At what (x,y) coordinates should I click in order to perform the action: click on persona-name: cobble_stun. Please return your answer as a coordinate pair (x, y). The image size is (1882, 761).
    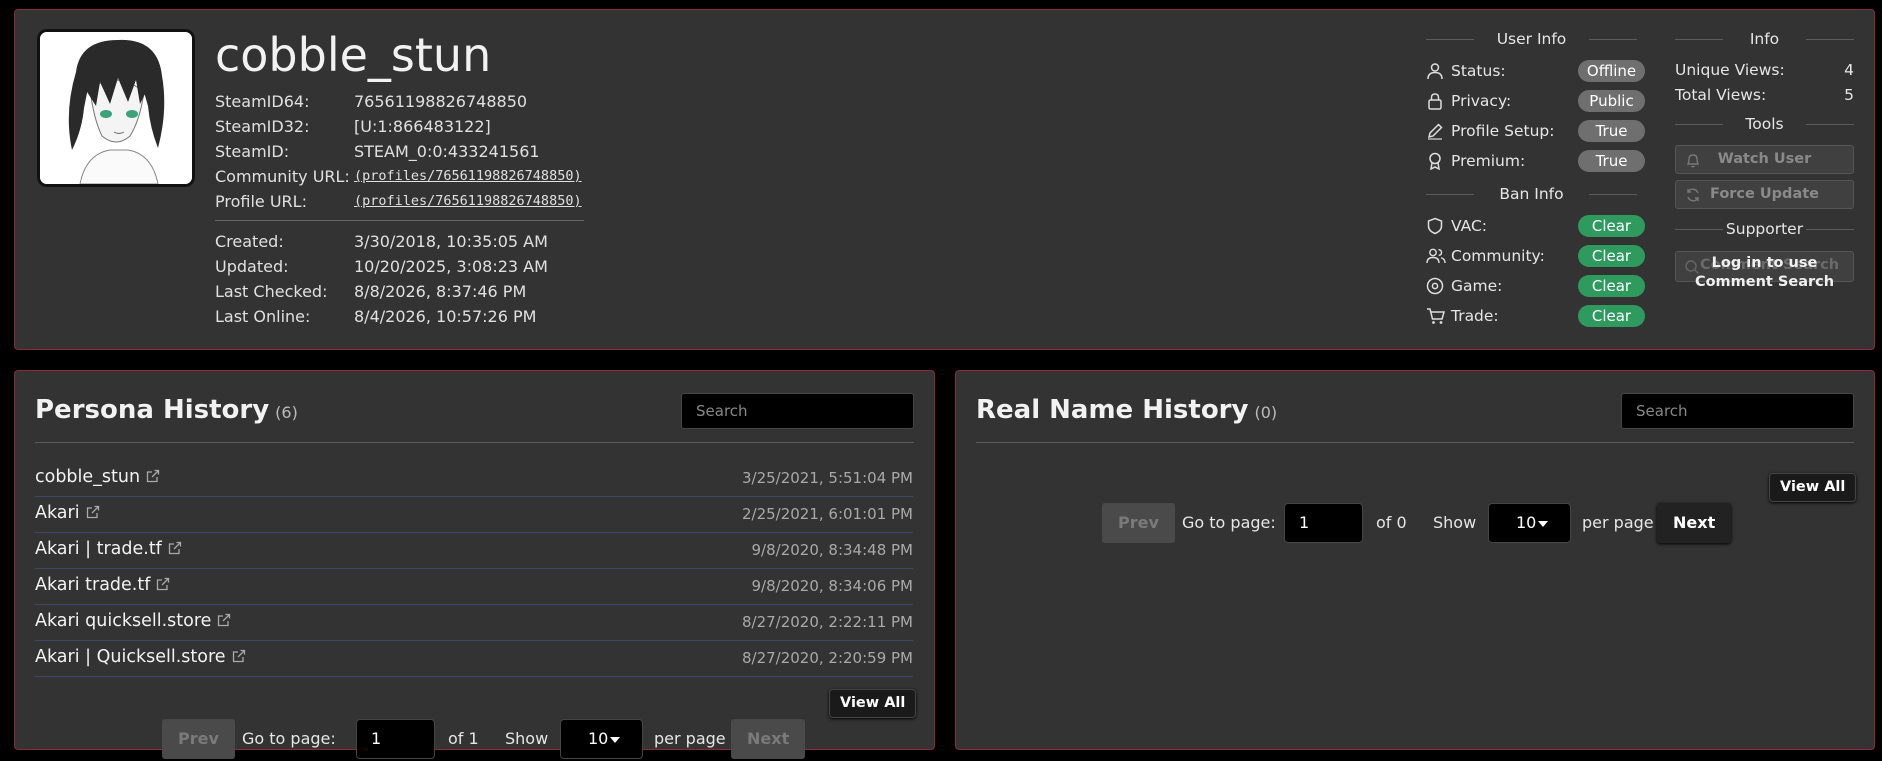
    Looking at the image, I should click on (97, 477).